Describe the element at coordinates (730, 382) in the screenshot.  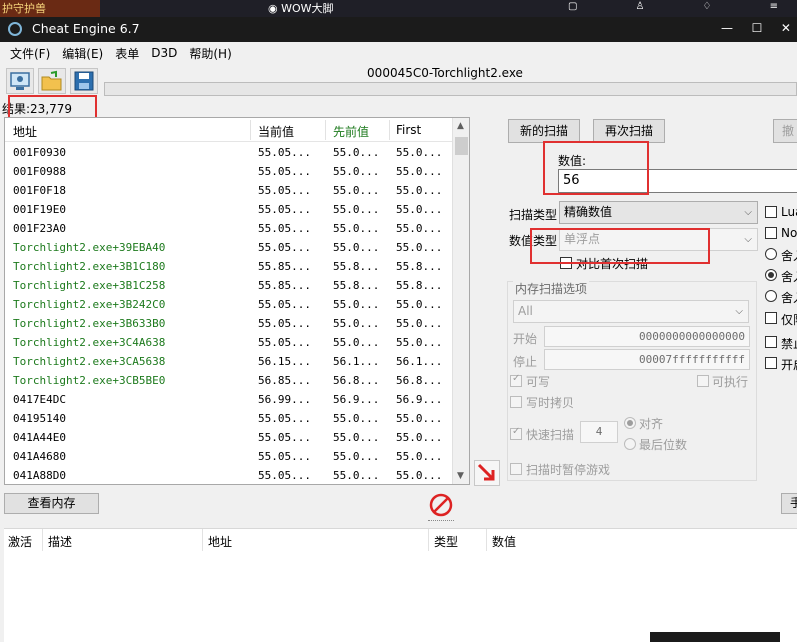
I see `executable-label: 可执行` at that location.